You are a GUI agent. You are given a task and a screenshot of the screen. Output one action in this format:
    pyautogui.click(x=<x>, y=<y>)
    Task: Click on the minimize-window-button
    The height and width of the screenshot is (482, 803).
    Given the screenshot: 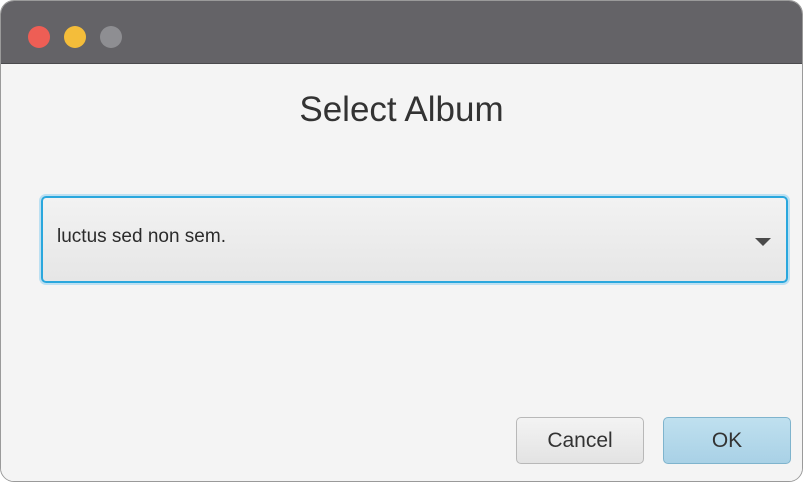 What is the action you would take?
    pyautogui.click(x=75, y=37)
    